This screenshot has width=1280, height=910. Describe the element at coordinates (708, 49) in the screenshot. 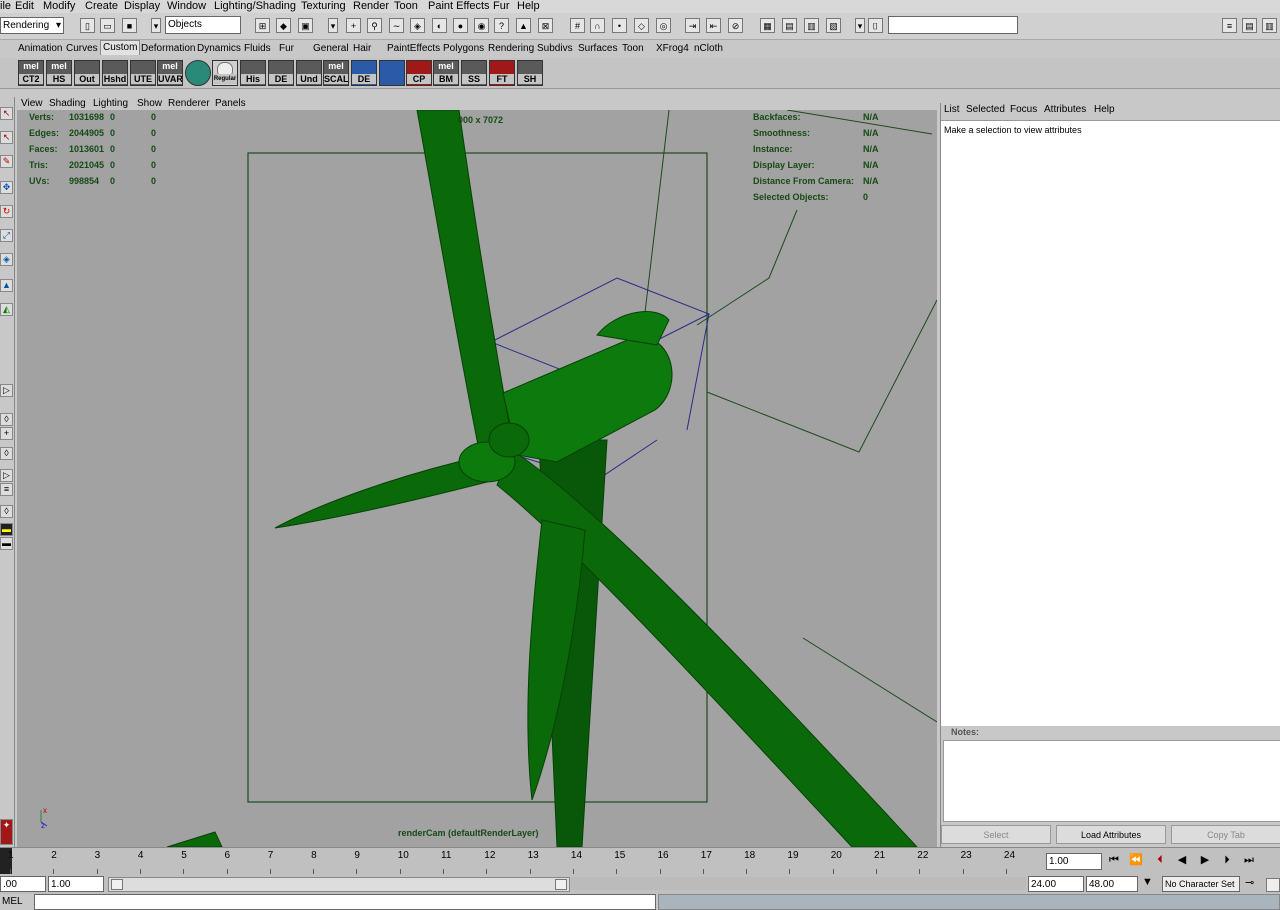

I see `shelf-tab-ncloth: nCloth` at that location.